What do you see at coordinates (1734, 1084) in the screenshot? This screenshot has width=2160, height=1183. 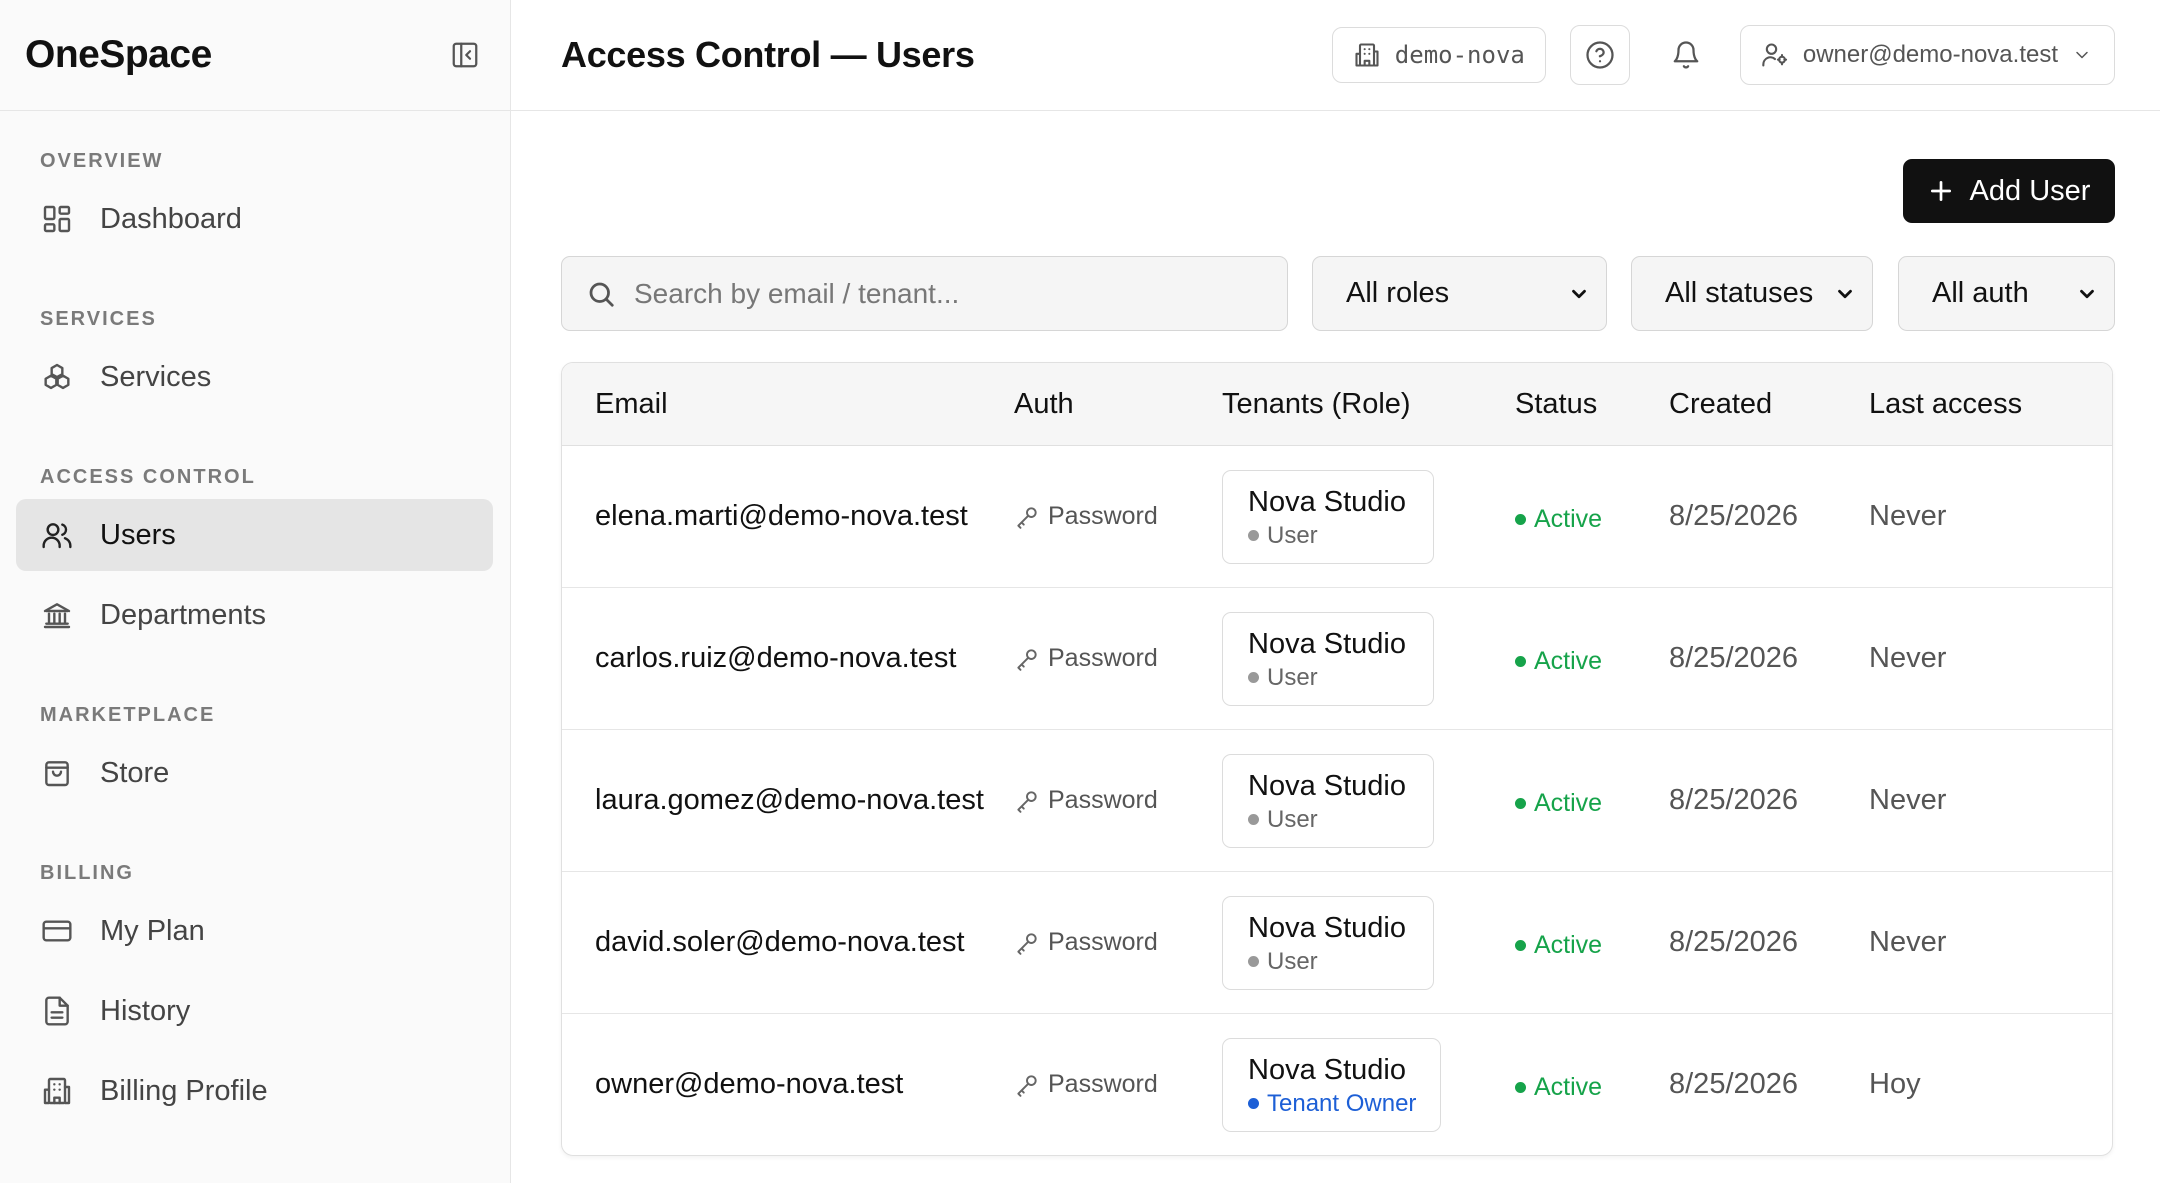 I see `created-date: 8/25/2026` at bounding box center [1734, 1084].